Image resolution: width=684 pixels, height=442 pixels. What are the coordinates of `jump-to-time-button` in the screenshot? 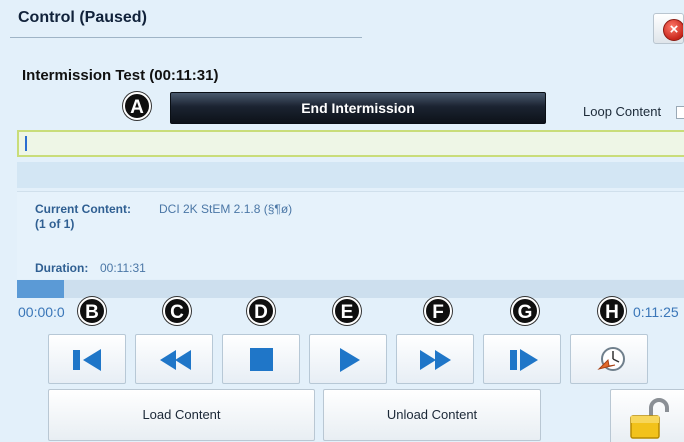 It's located at (609, 359).